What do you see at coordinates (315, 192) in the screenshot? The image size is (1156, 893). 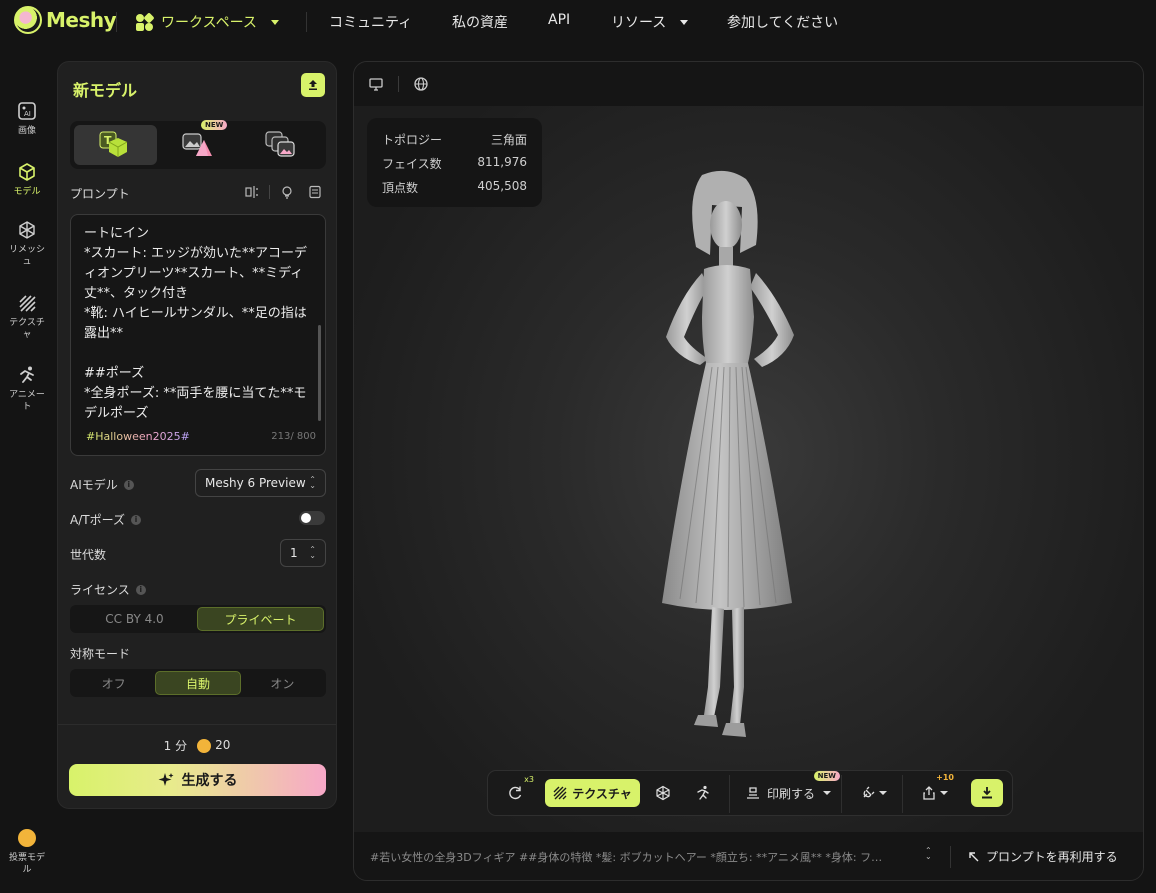 I see `book-icon` at bounding box center [315, 192].